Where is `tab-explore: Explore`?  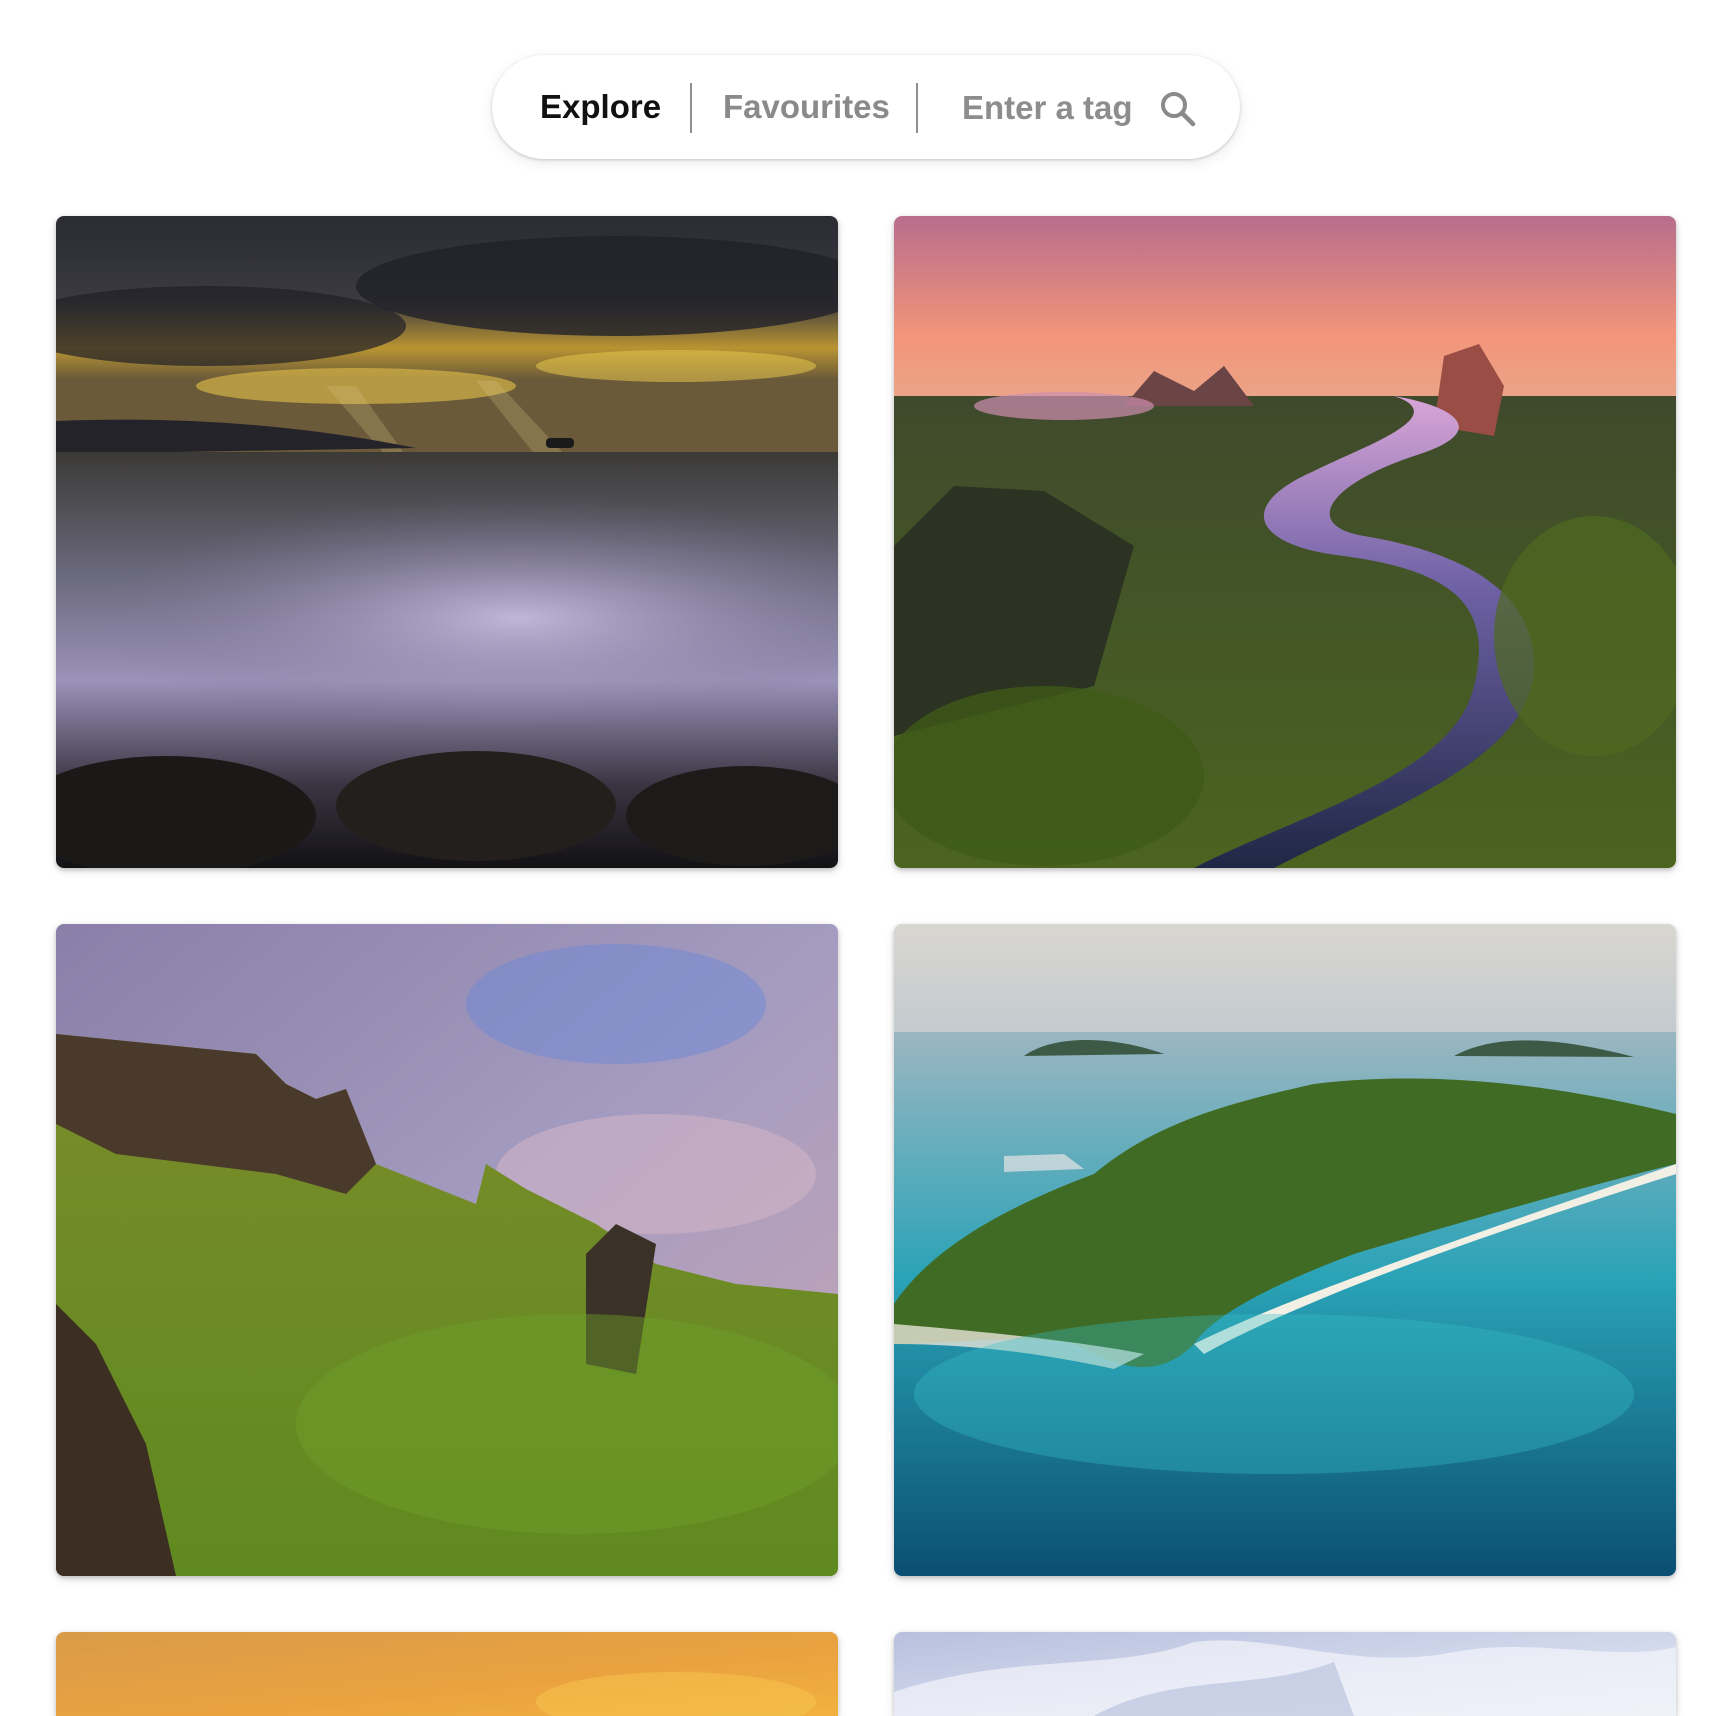 tab-explore: Explore is located at coordinates (600, 107).